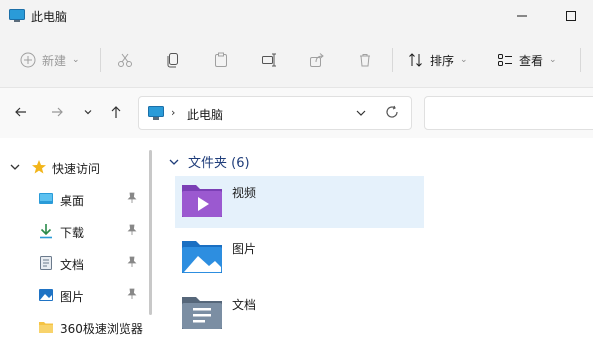 This screenshot has height=348, width=593. I want to click on sort-label: 排序, so click(442, 60).